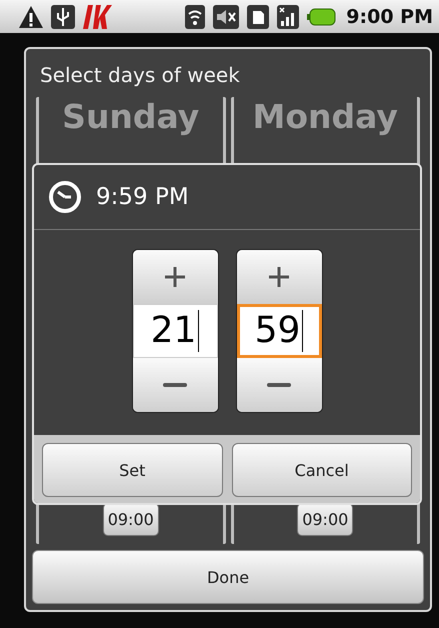 Image resolution: width=439 pixels, height=628 pixels. I want to click on clock-icon, so click(65, 197).